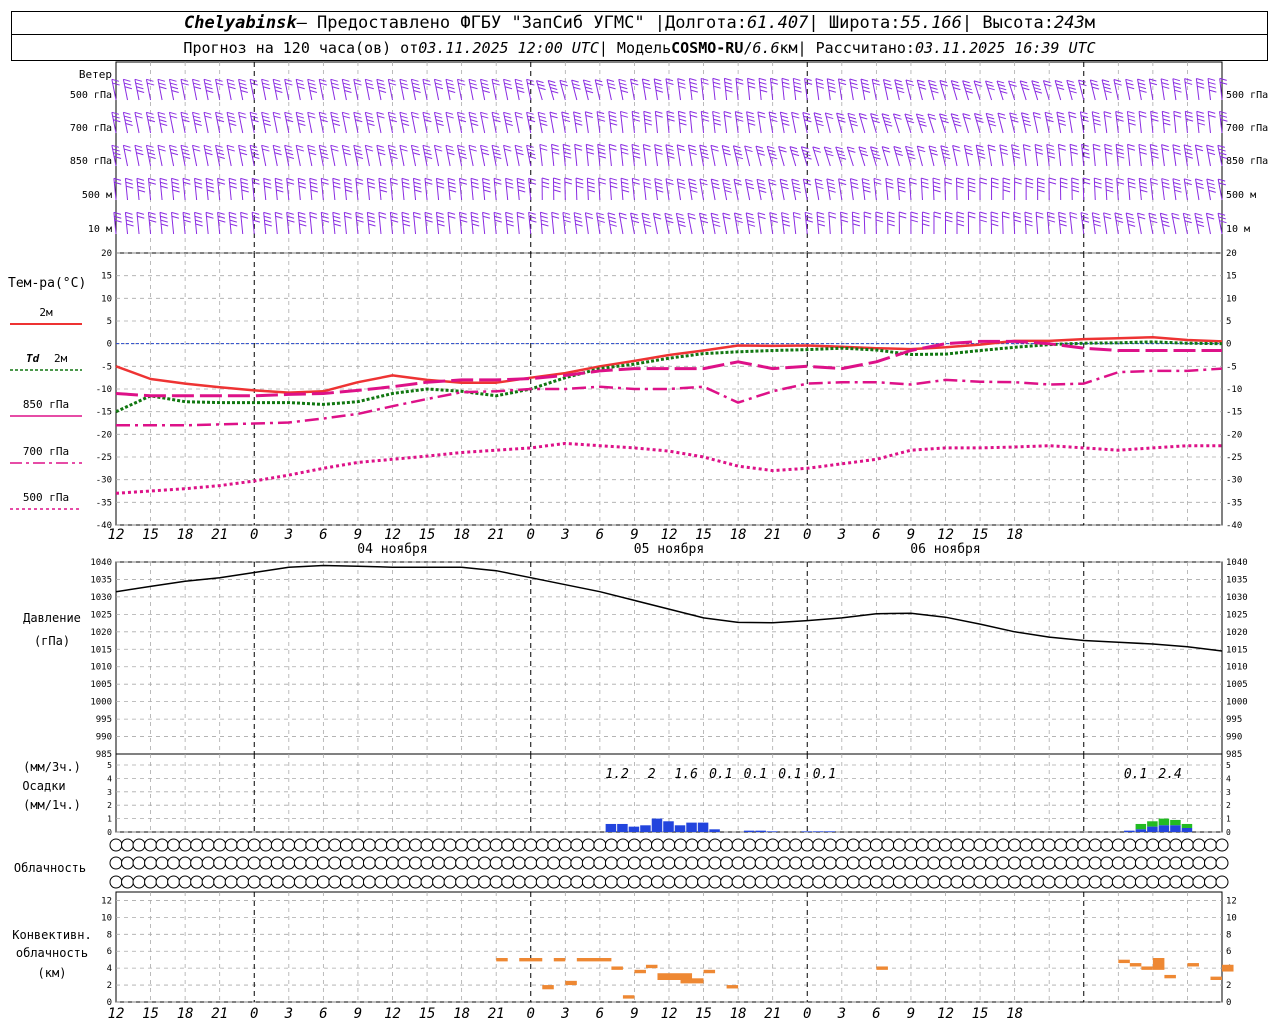 This screenshot has height=1024, width=1280. What do you see at coordinates (755, 774) in the screenshot?
I see `precip-amount-label: 0.1` at bounding box center [755, 774].